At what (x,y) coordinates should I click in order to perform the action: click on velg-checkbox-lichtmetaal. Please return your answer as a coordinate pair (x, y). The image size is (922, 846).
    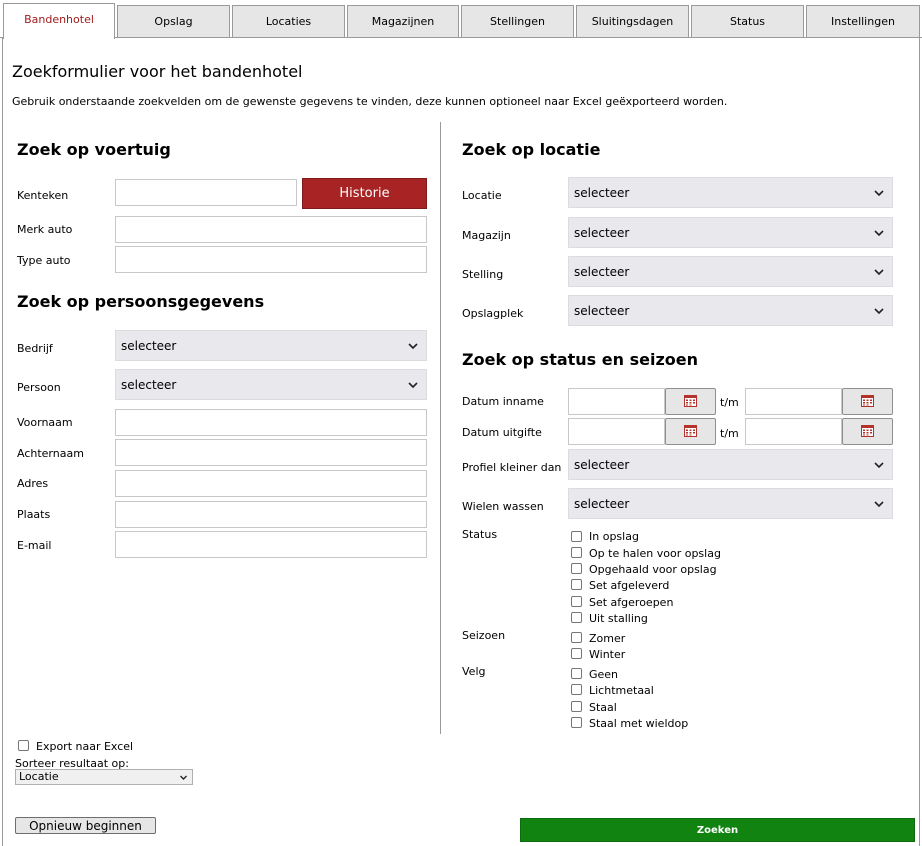
    Looking at the image, I should click on (576, 689).